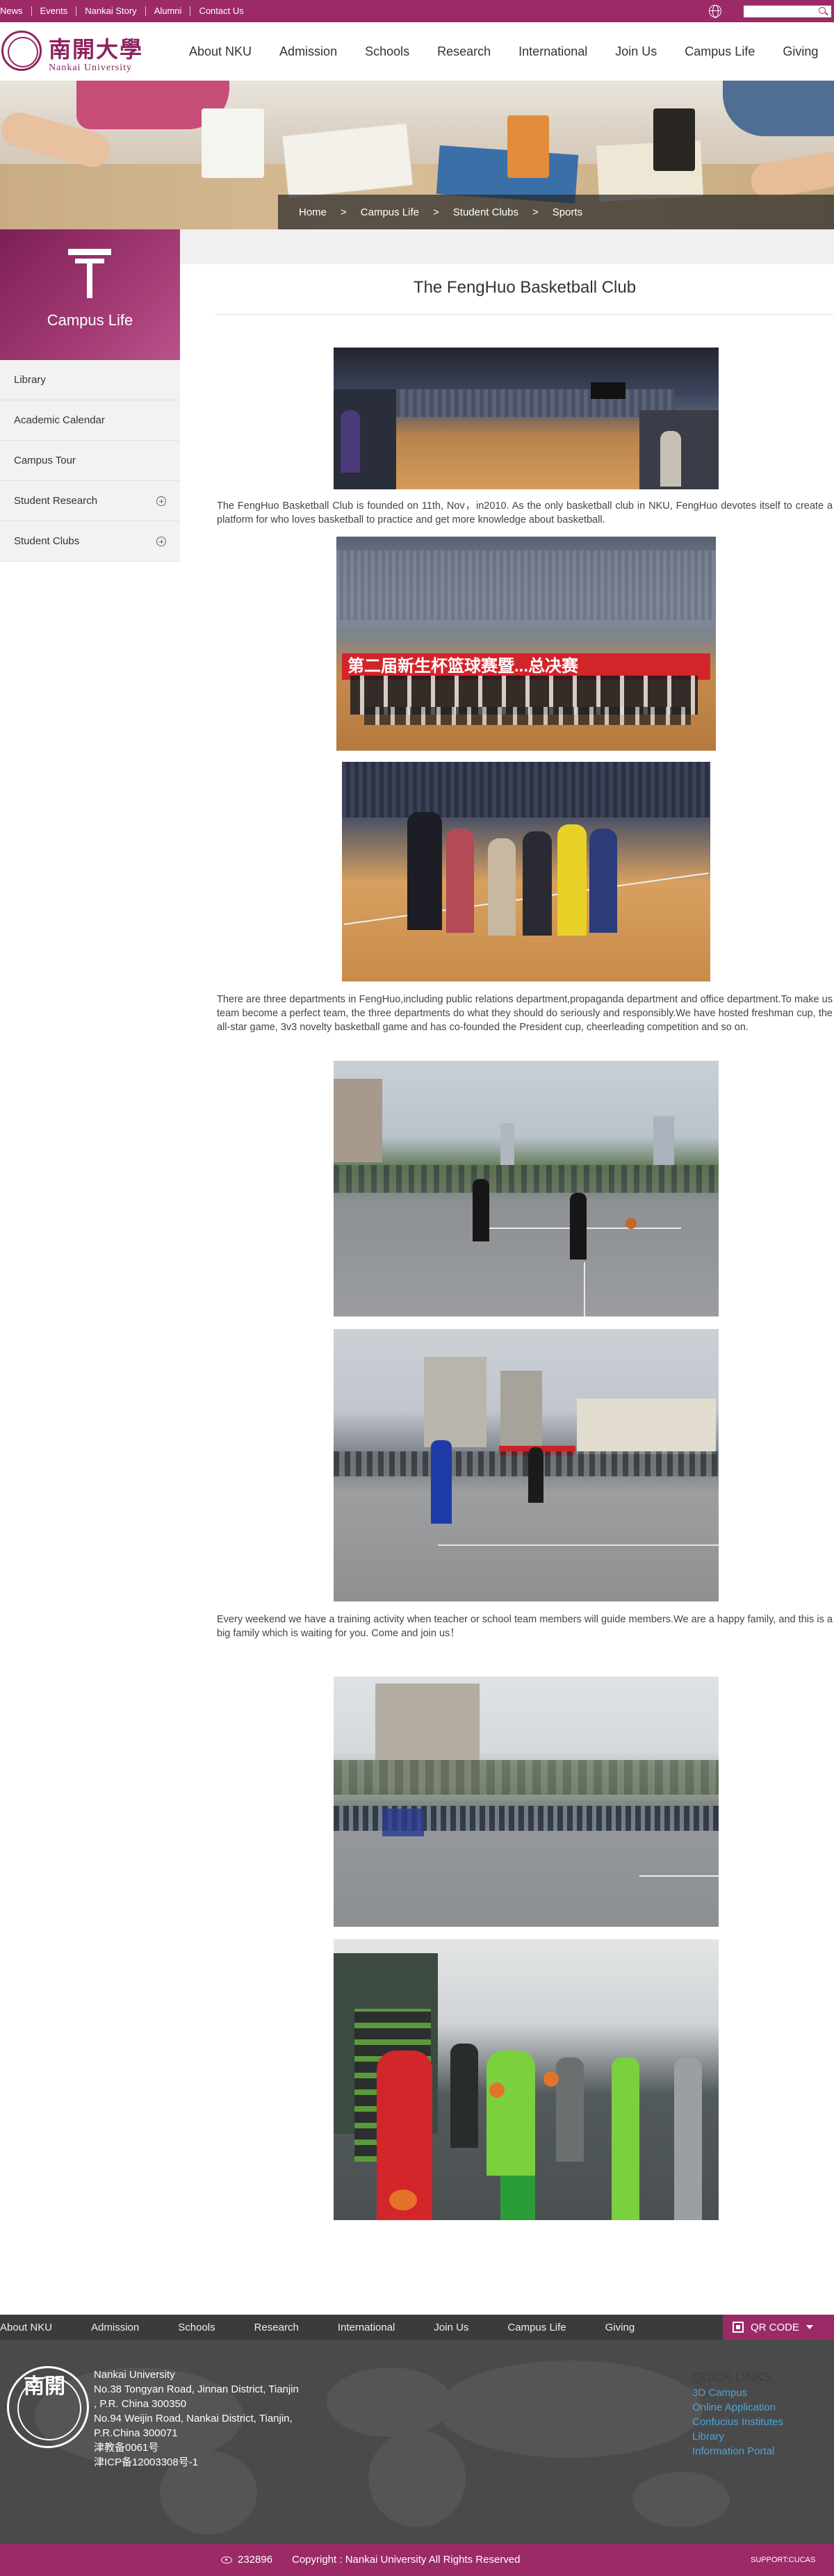 This screenshot has height=2576, width=834. Describe the element at coordinates (525, 287) in the screenshot. I see `article-title: The FengHuo Basketball Club` at that location.